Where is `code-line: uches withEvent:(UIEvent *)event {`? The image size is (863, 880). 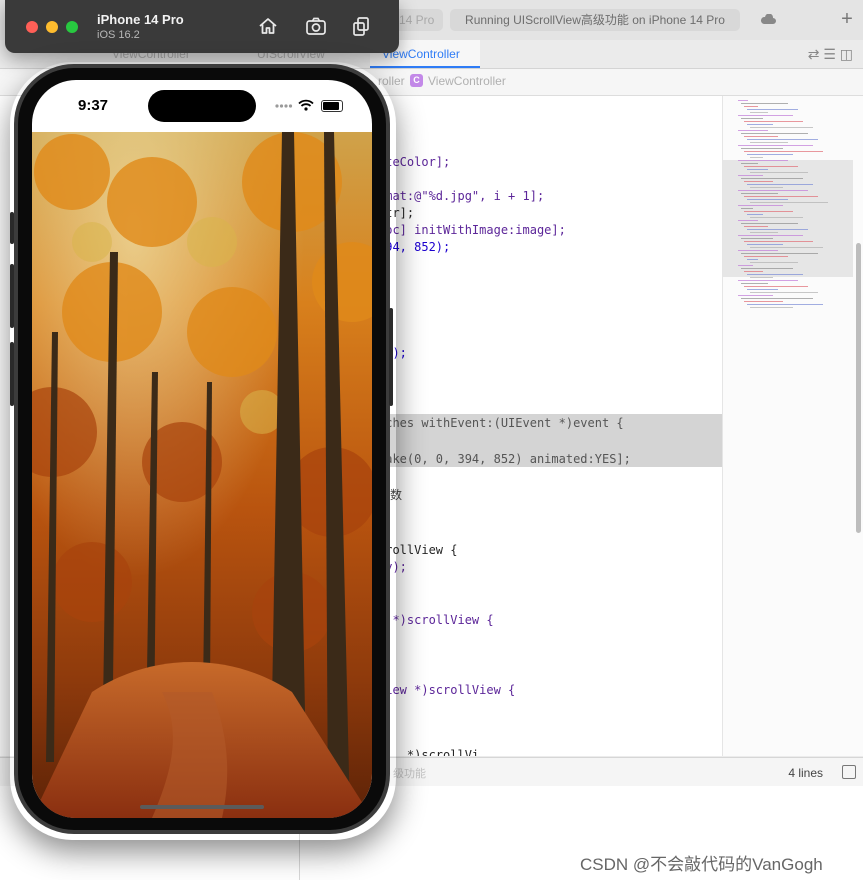
code-line: uches withEvent:(UIEvent *)event { is located at coordinates (501, 423).